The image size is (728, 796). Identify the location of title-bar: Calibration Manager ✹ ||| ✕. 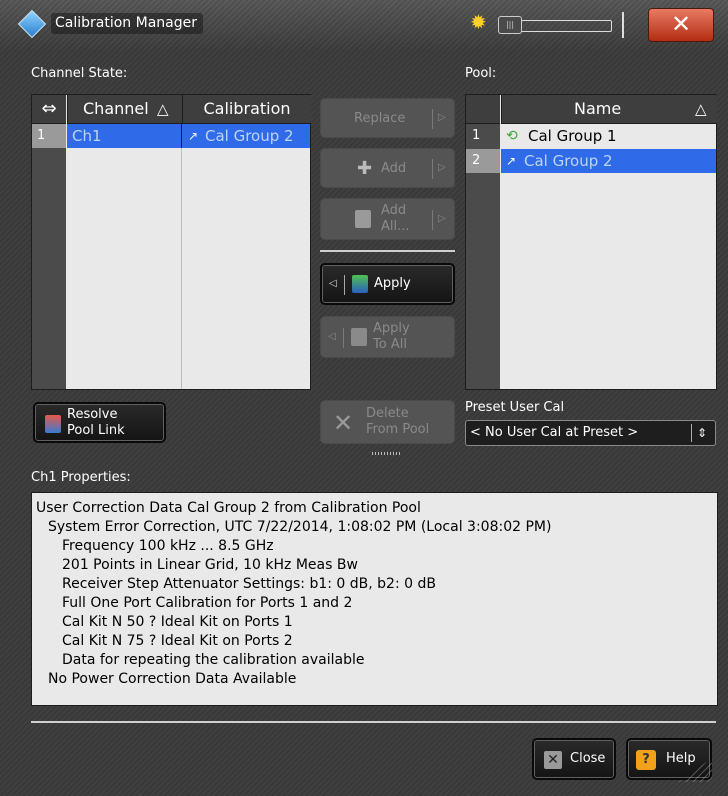
(364, 25).